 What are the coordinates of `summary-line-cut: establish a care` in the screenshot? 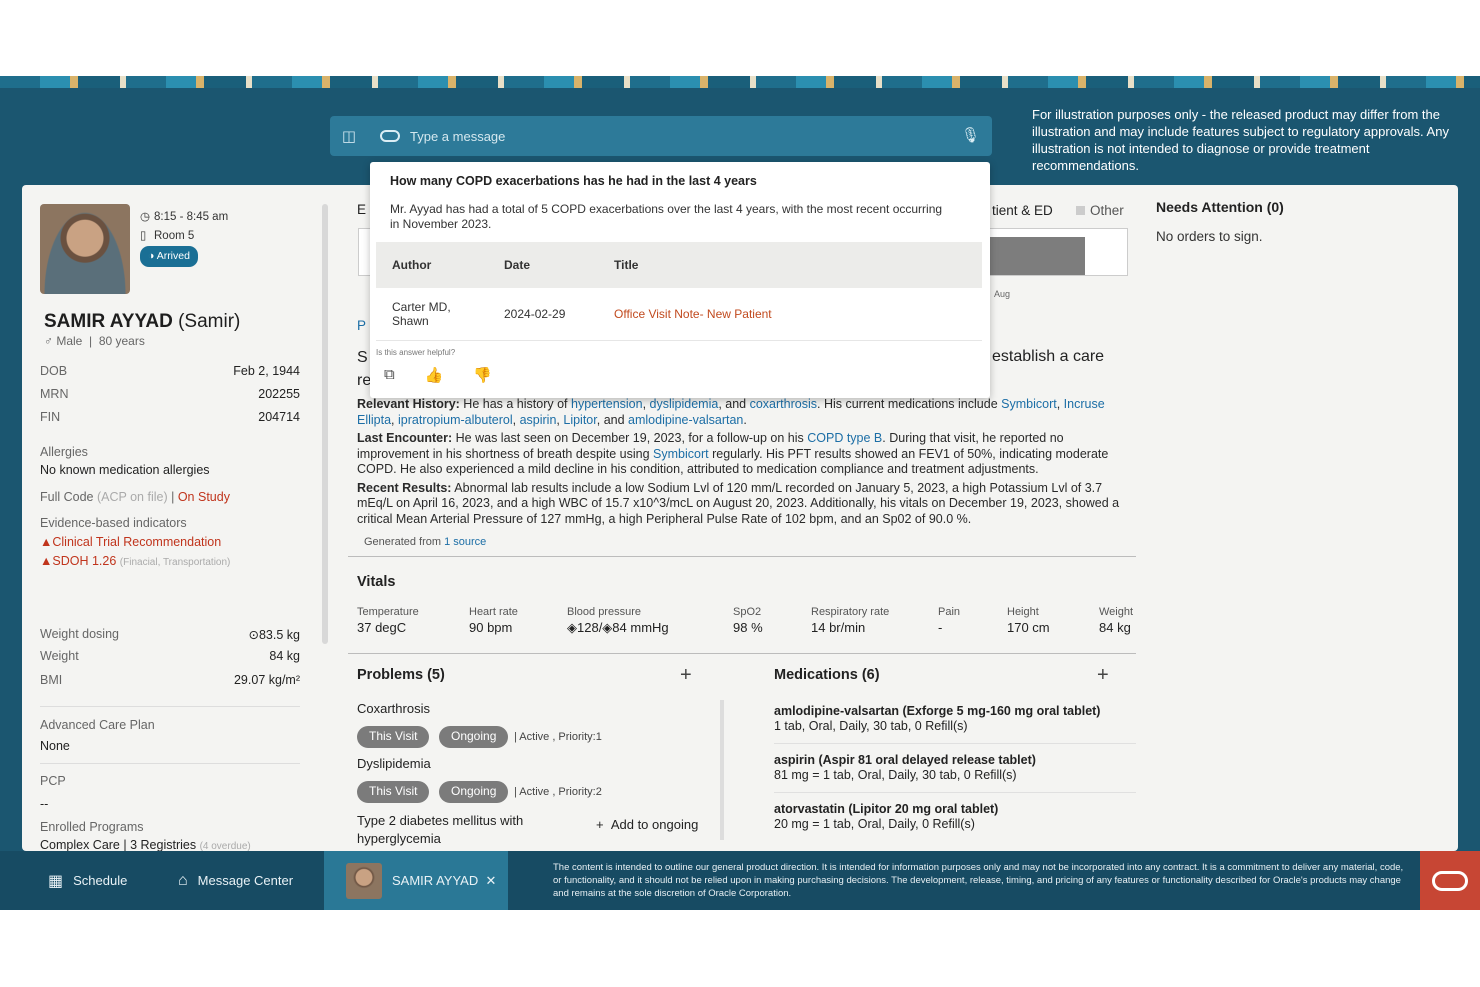 It's located at (1048, 356).